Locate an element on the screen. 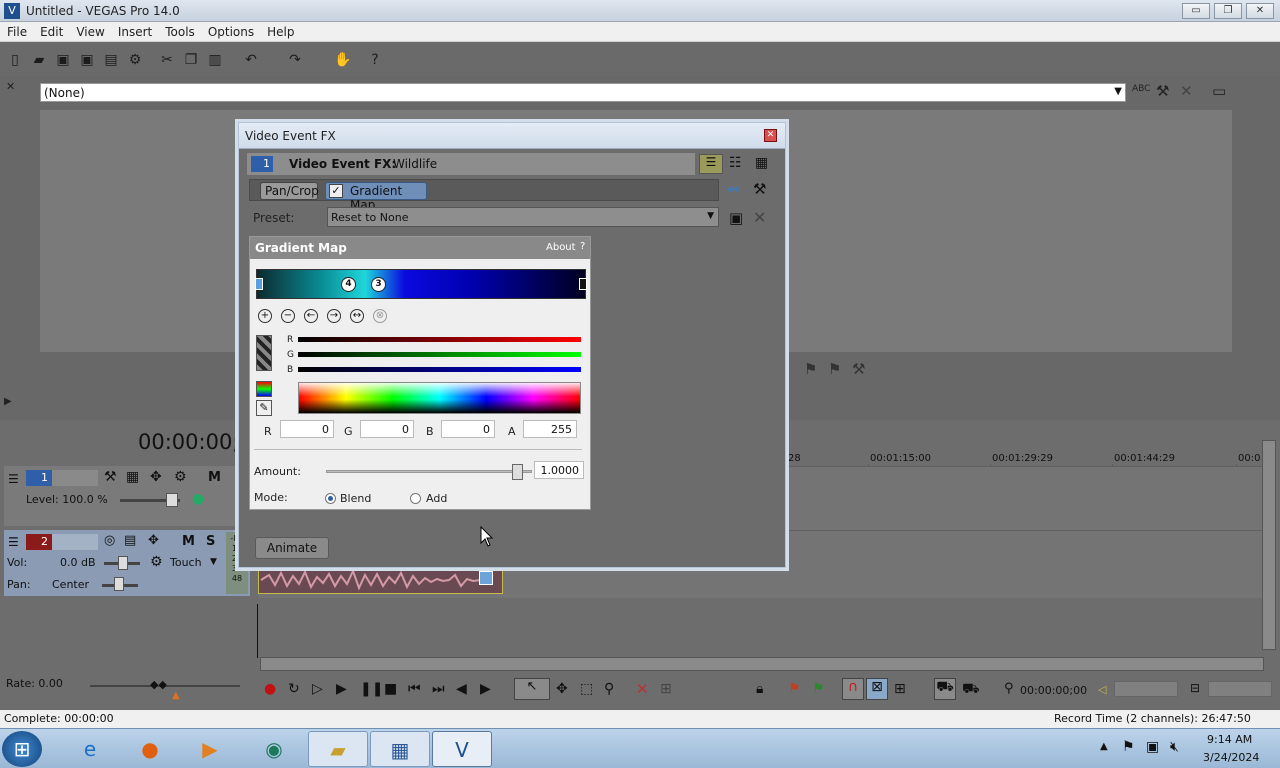 This screenshot has width=1280, height=768. record-icon: ● is located at coordinates (270, 689).